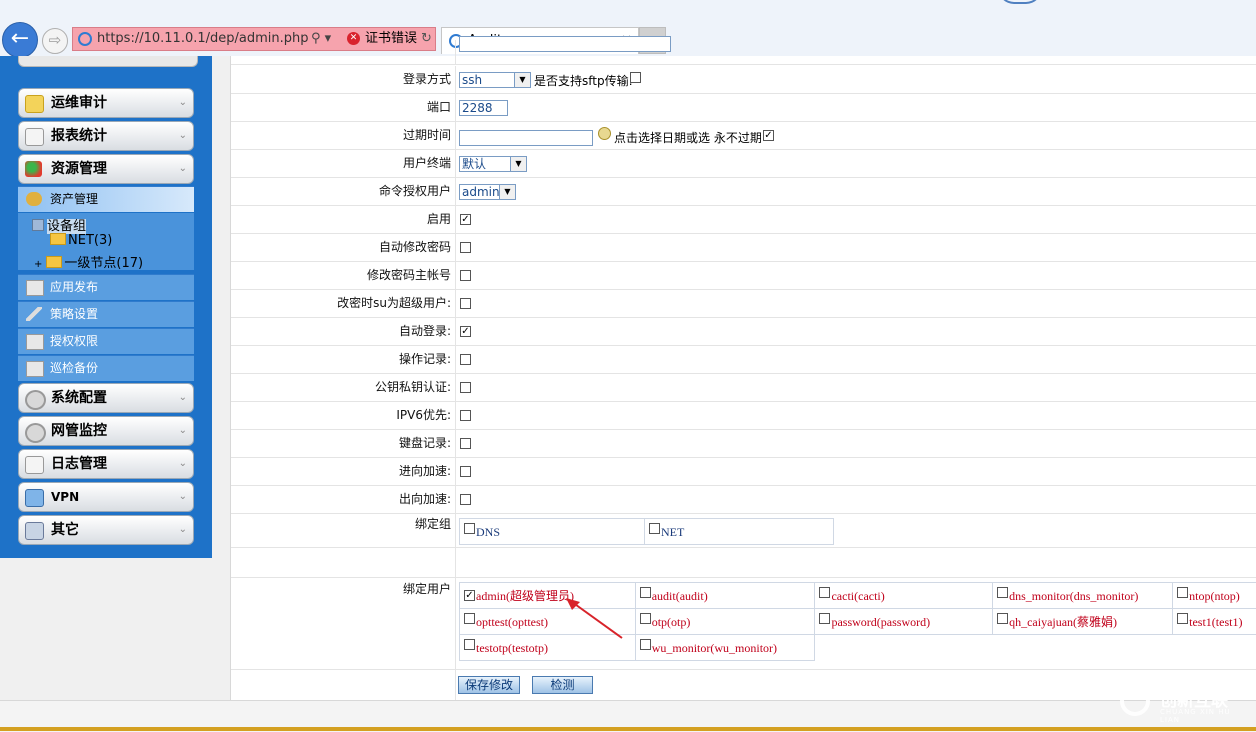  I want to click on menu-log: 日志管理 ⌄, so click(106, 464).